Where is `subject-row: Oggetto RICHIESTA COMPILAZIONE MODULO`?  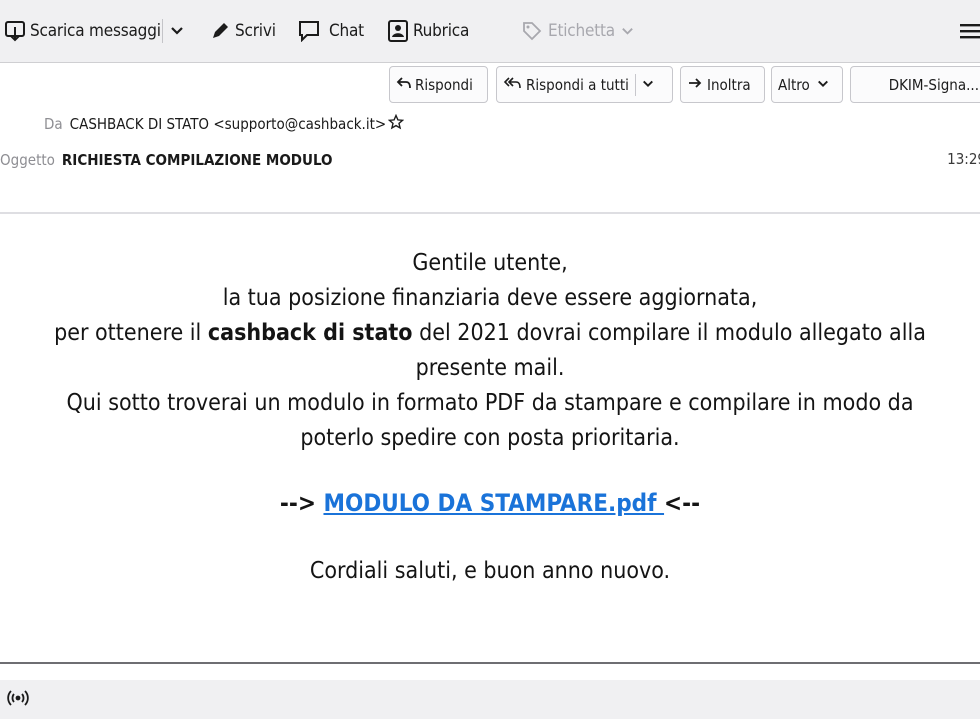 subject-row: Oggetto RICHIESTA COMPILAZIONE MODULO is located at coordinates (166, 160).